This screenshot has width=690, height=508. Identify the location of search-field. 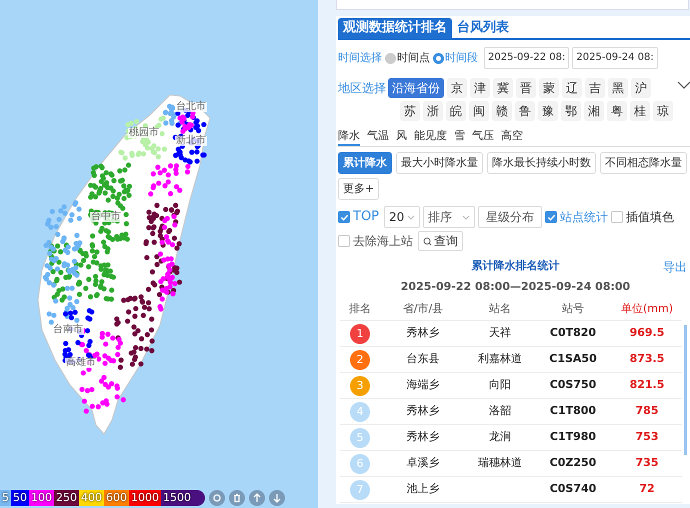
(512, 5).